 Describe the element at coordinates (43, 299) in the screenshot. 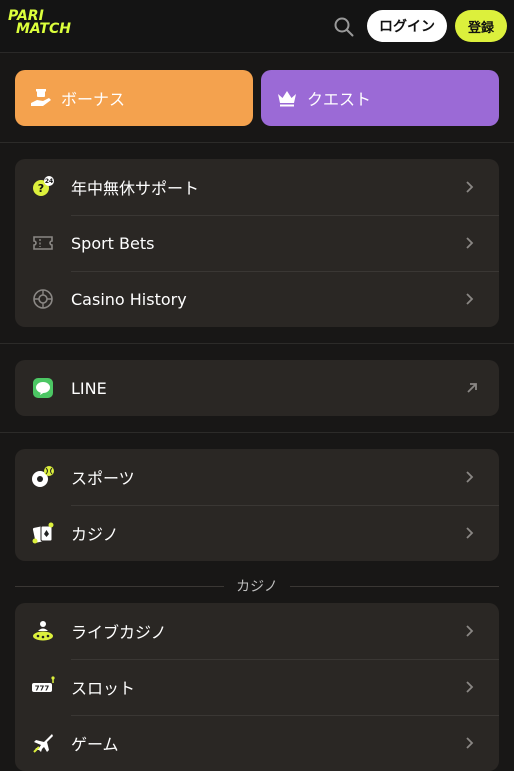

I see `roulette-icon` at that location.